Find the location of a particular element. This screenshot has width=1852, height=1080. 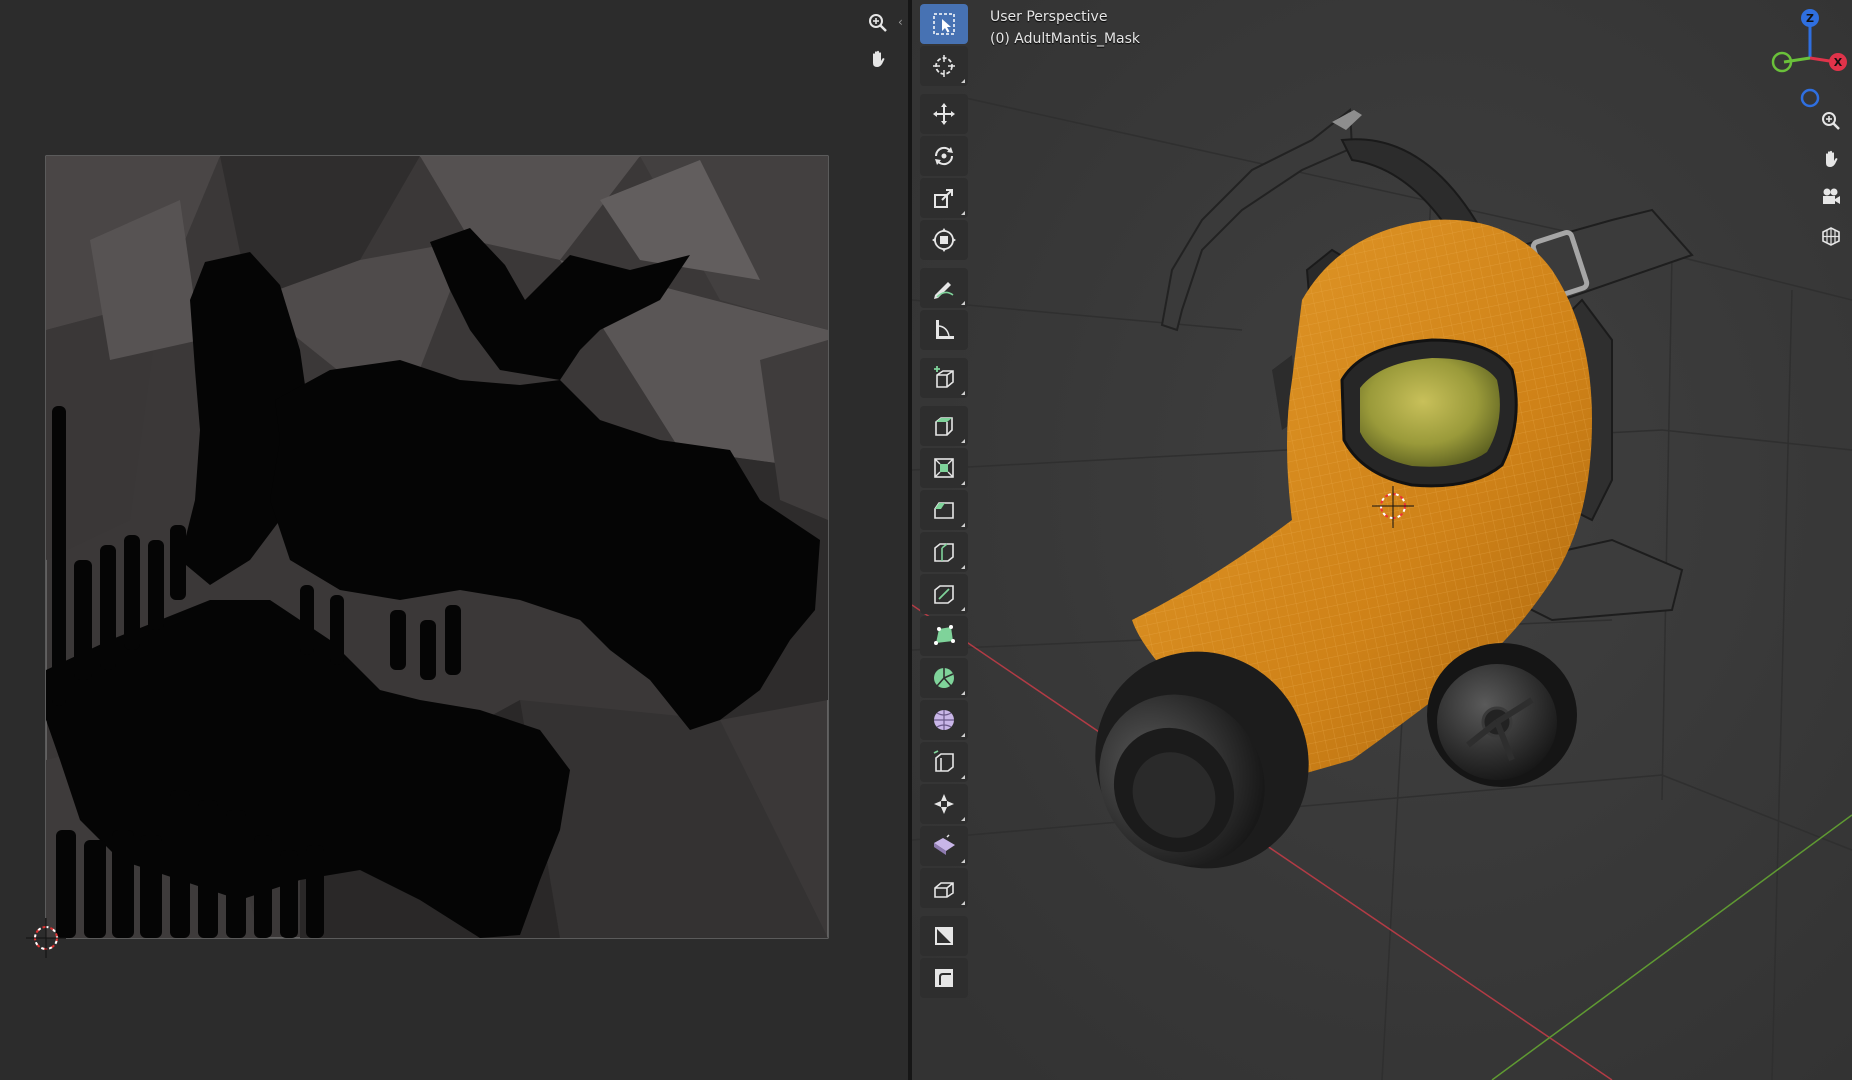

viewport-ortho-button is located at coordinates (1831, 235).